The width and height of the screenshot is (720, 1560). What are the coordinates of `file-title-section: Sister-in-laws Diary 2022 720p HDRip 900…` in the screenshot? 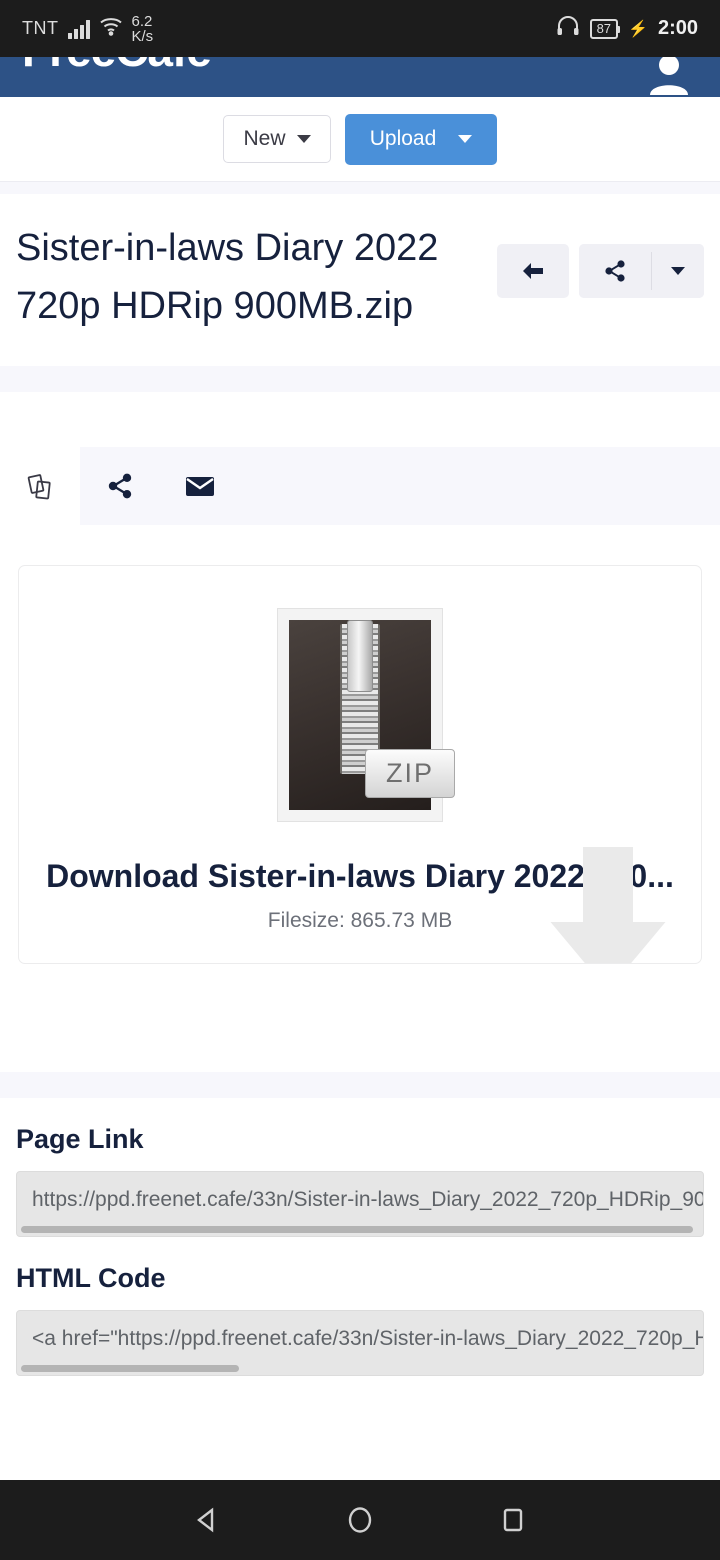 It's located at (360, 280).